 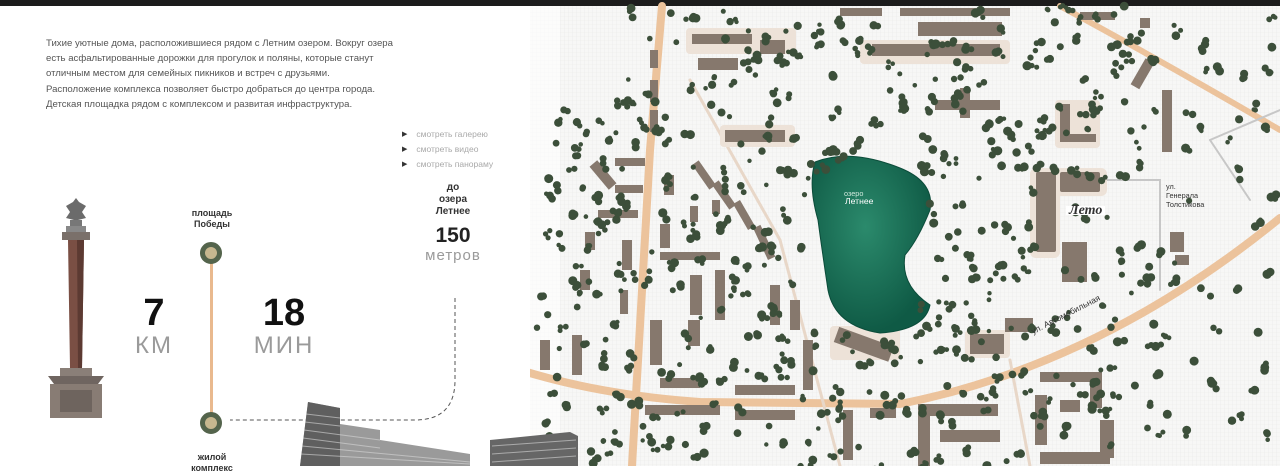 I want to click on victory-monument-image, so click(x=75, y=309).